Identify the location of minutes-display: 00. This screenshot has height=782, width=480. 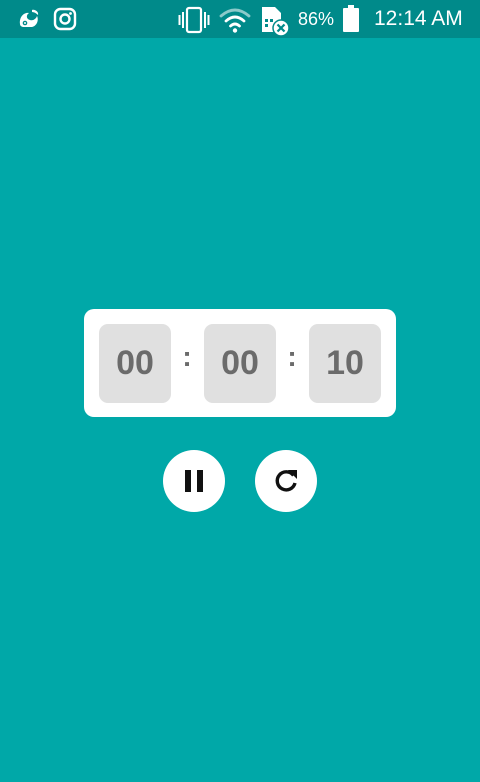
(240, 363).